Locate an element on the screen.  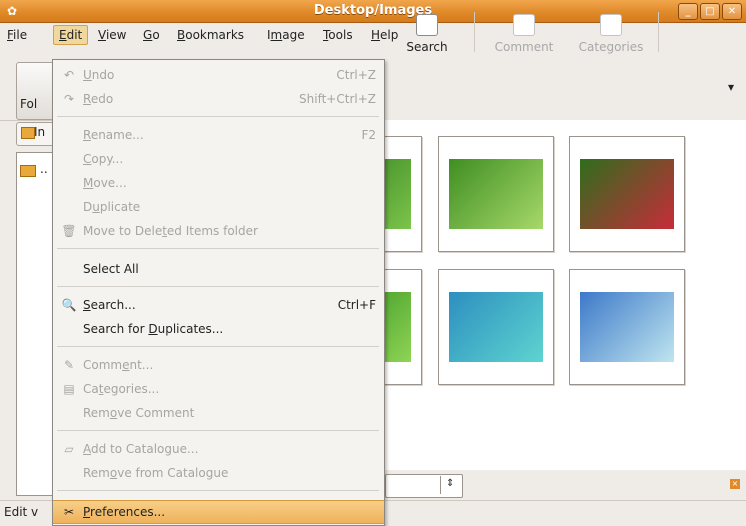
search-icon is located at coordinates (427, 25).